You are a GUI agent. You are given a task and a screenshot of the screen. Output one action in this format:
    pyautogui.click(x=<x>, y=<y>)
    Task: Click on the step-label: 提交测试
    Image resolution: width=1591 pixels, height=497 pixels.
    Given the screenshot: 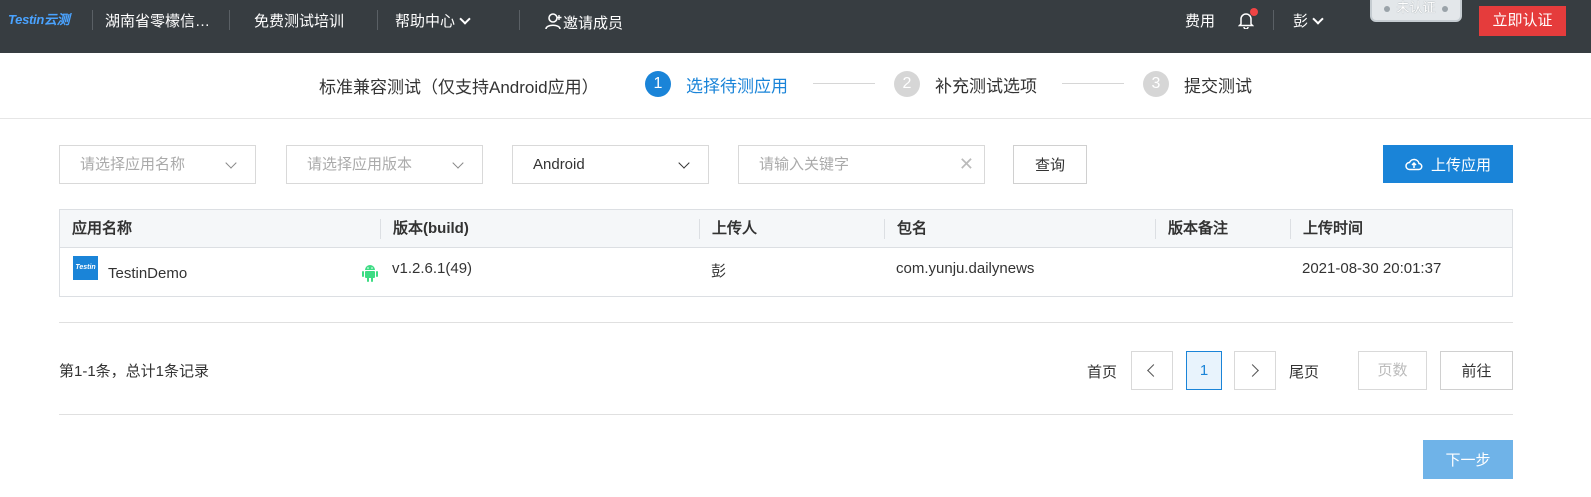 What is the action you would take?
    pyautogui.click(x=1218, y=86)
    